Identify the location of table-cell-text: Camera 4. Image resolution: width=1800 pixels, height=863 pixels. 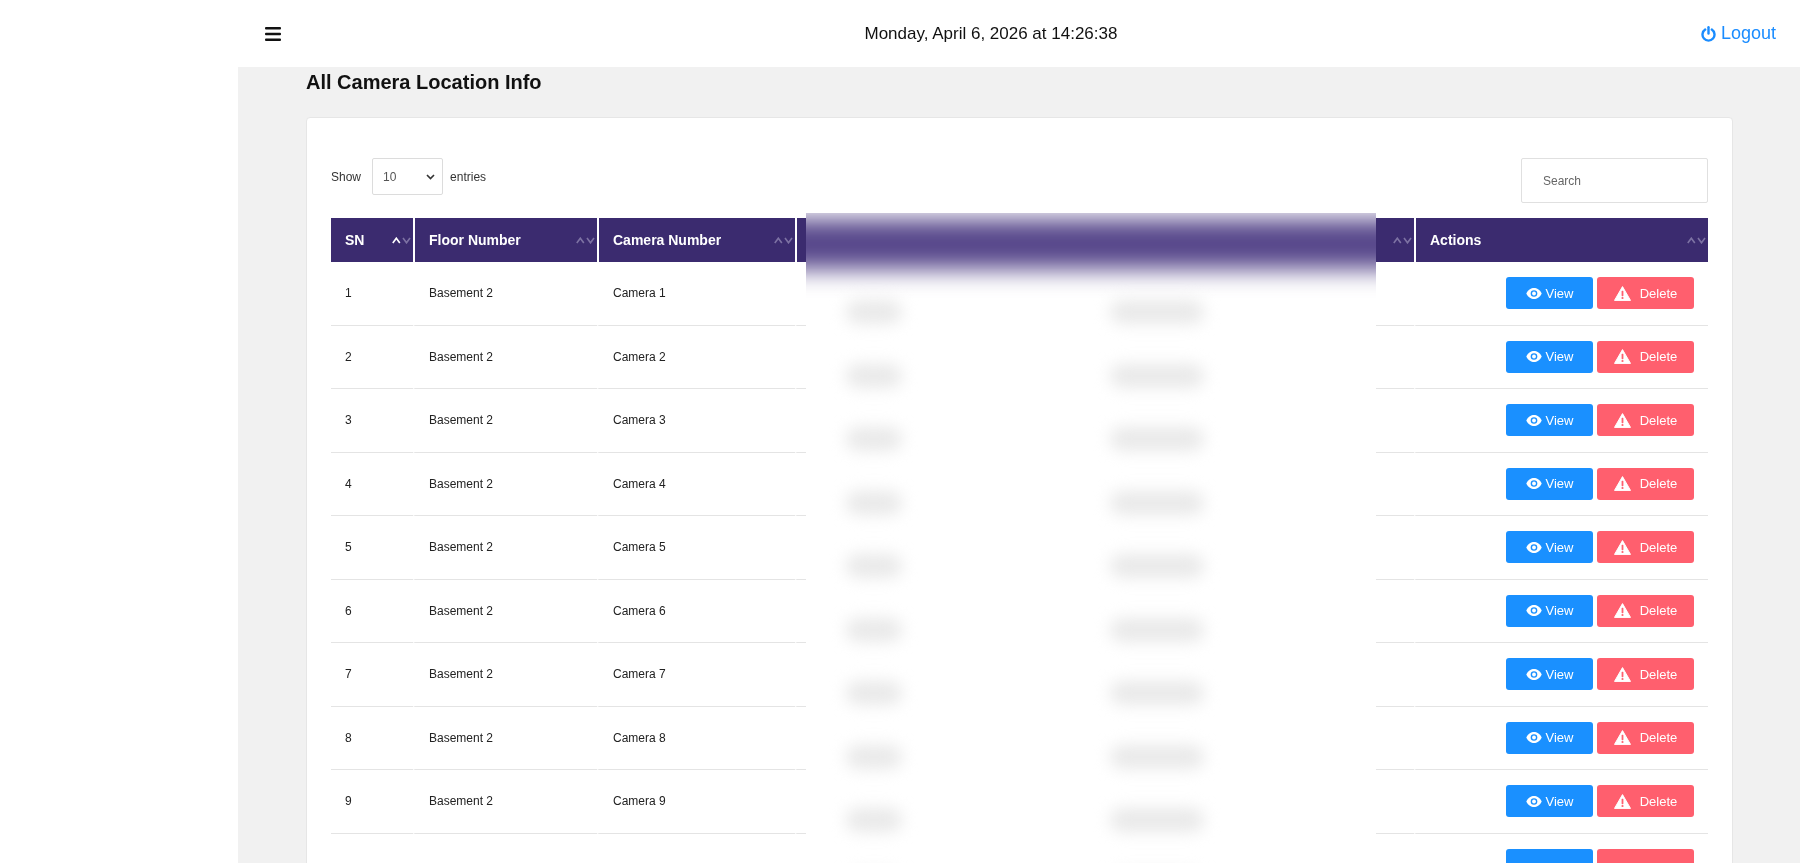
(639, 484).